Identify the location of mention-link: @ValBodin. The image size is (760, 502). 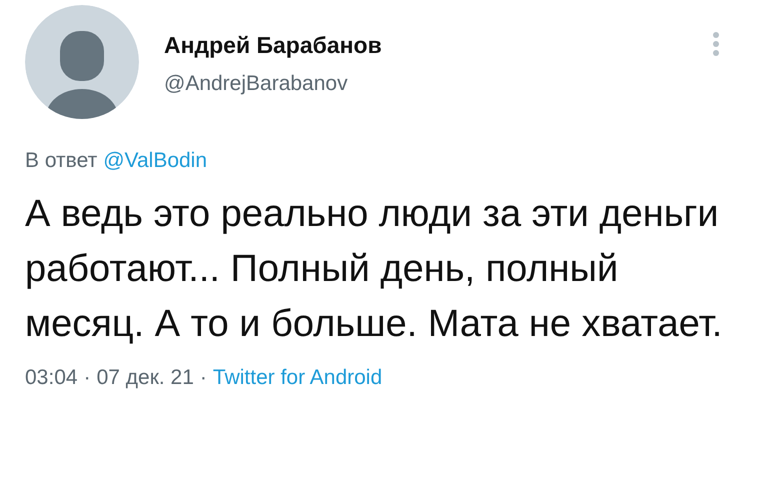
(155, 161).